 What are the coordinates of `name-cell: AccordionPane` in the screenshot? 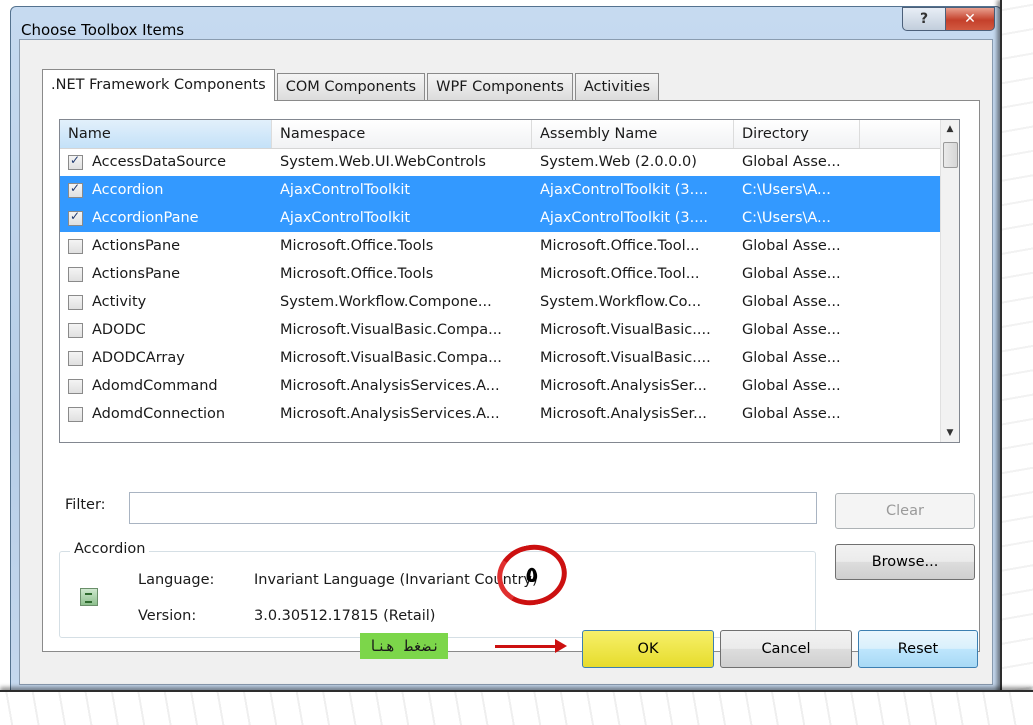 It's located at (166, 218).